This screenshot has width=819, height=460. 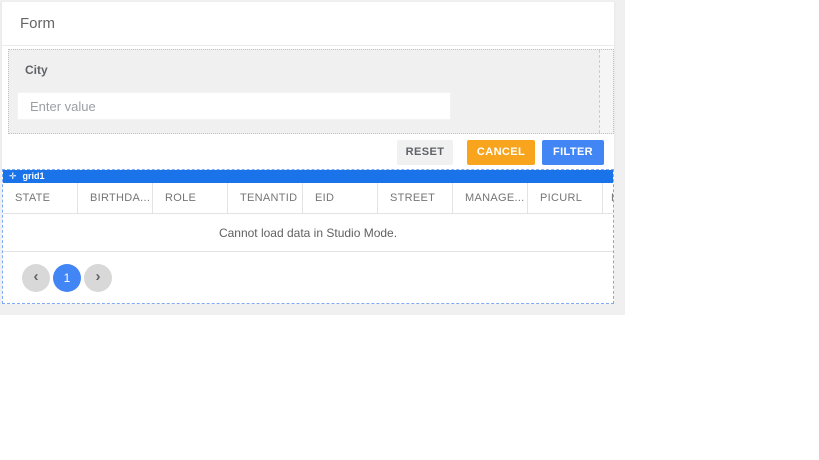 I want to click on filter-button: FILTER, so click(x=573, y=152).